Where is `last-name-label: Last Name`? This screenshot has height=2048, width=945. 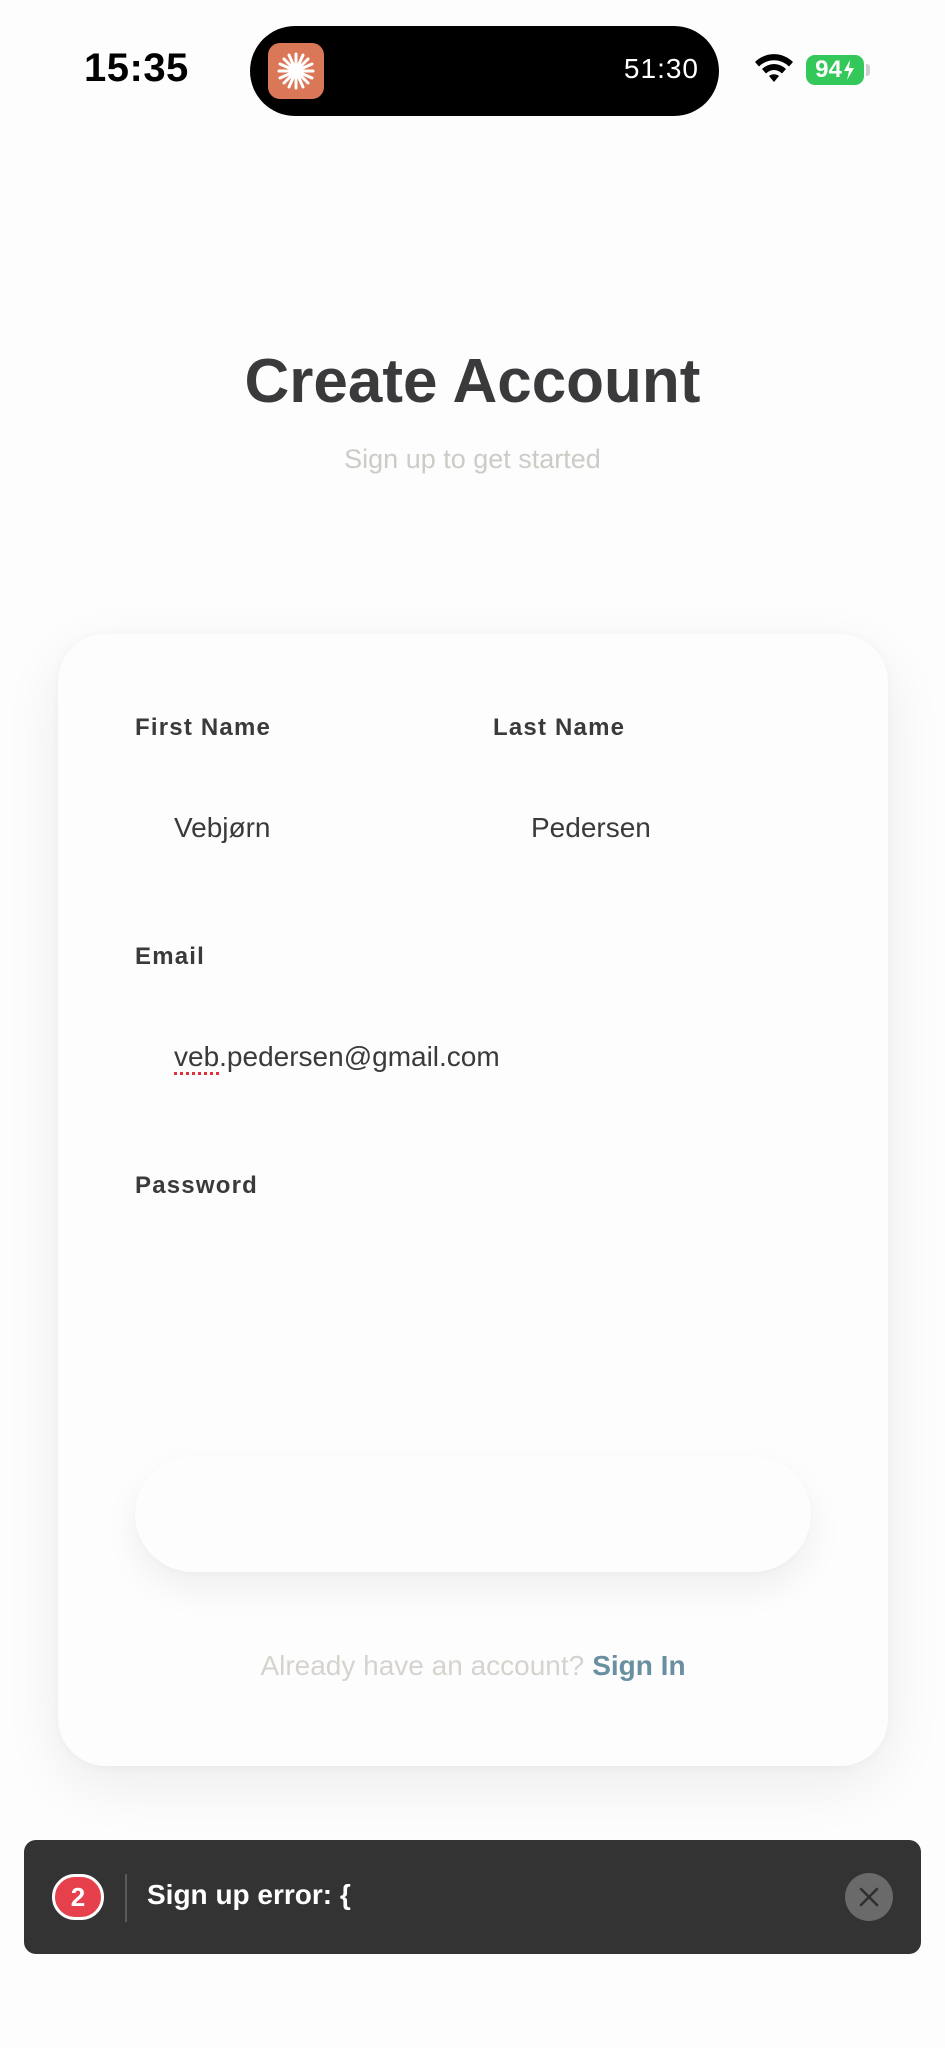
last-name-label: Last Name is located at coordinates (559, 727).